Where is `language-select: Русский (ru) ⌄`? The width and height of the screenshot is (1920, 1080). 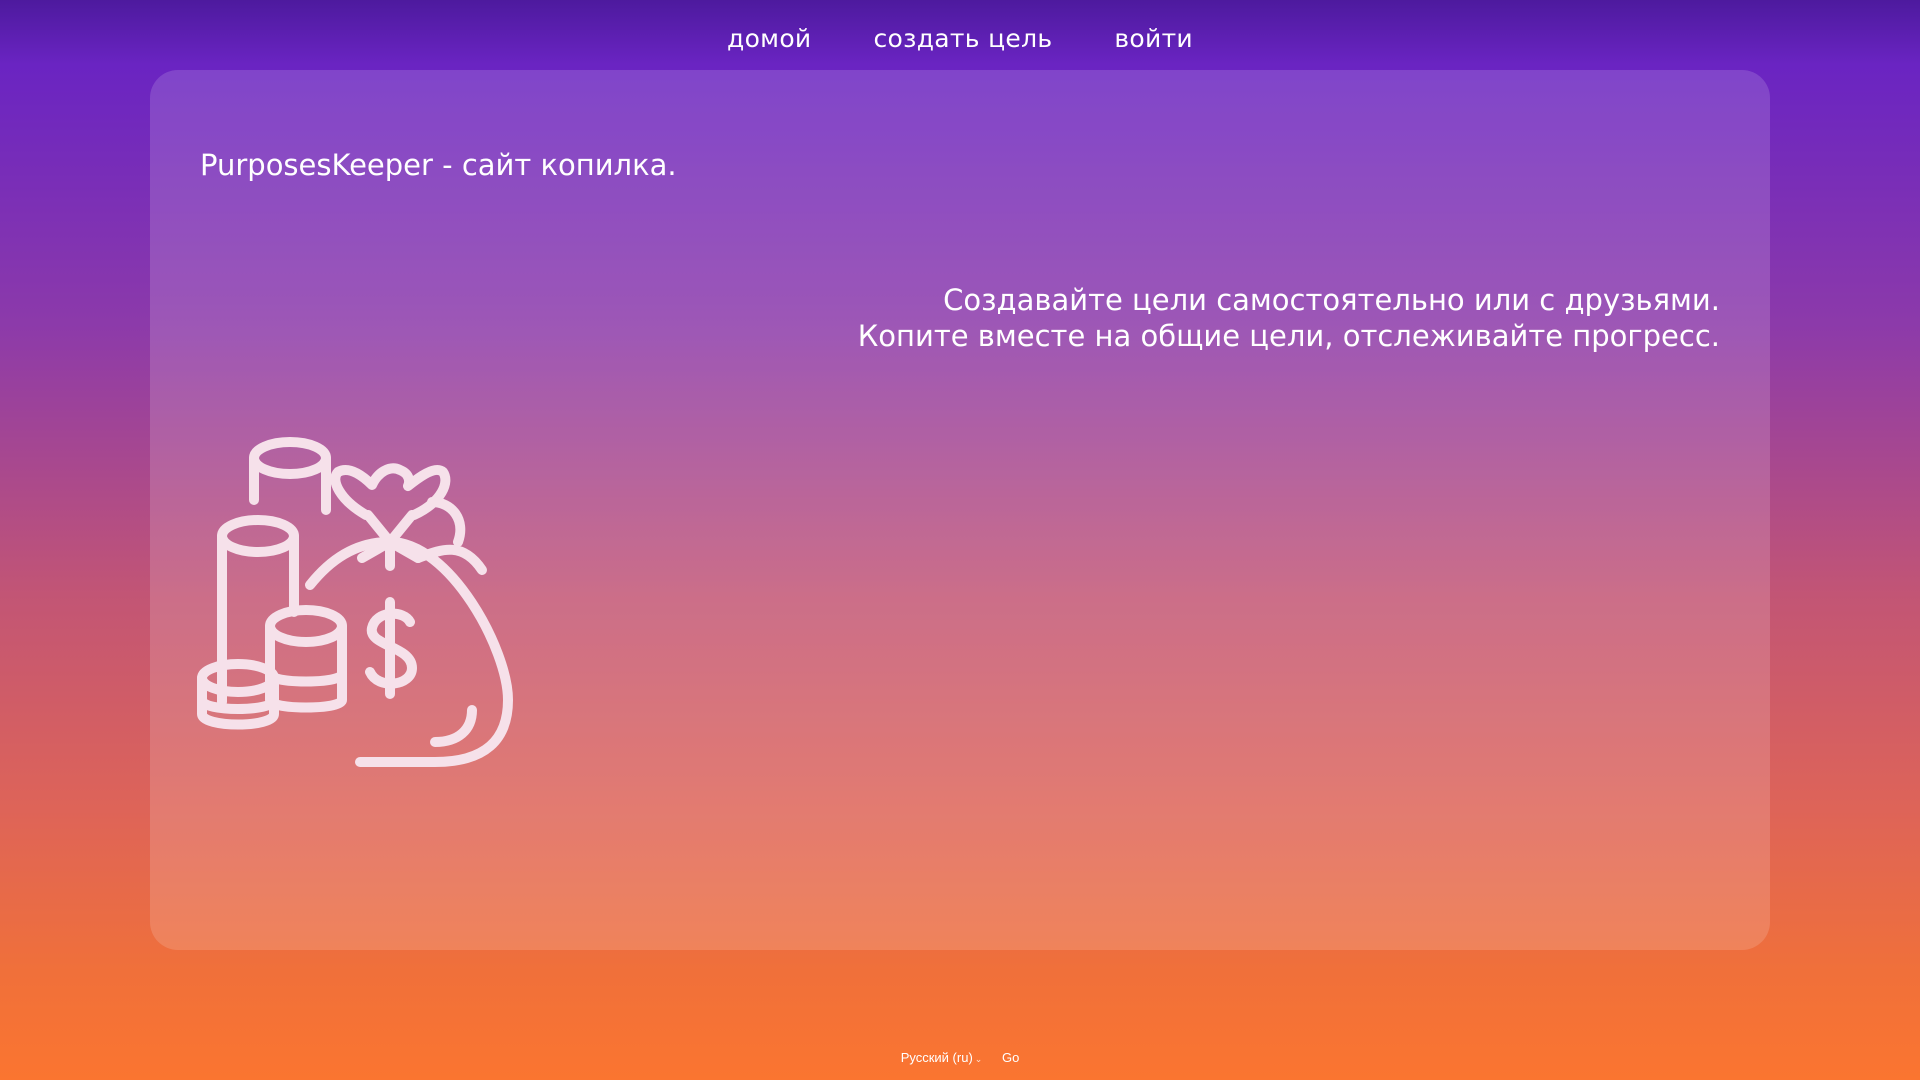
language-select: Русский (ru) ⌄ is located at coordinates (942, 1057).